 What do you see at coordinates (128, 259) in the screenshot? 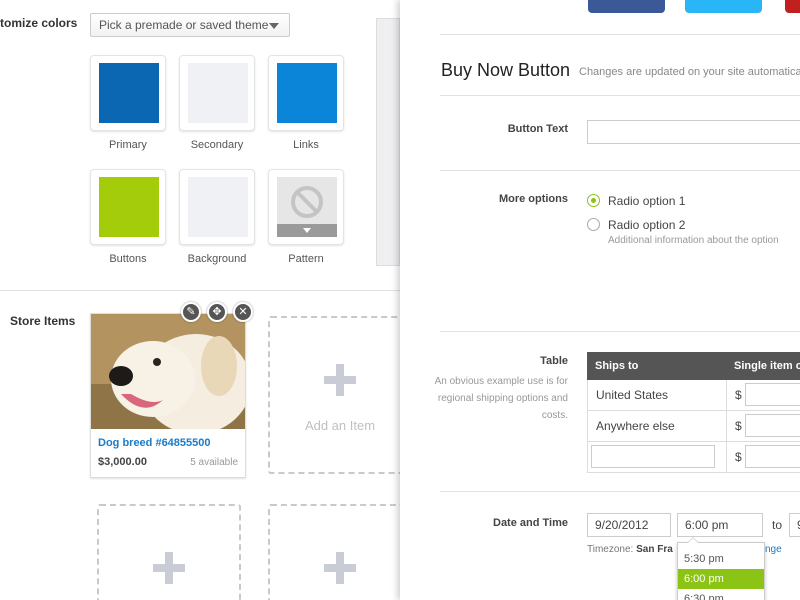
I see `swatch-label-buttons: Buttons` at bounding box center [128, 259].